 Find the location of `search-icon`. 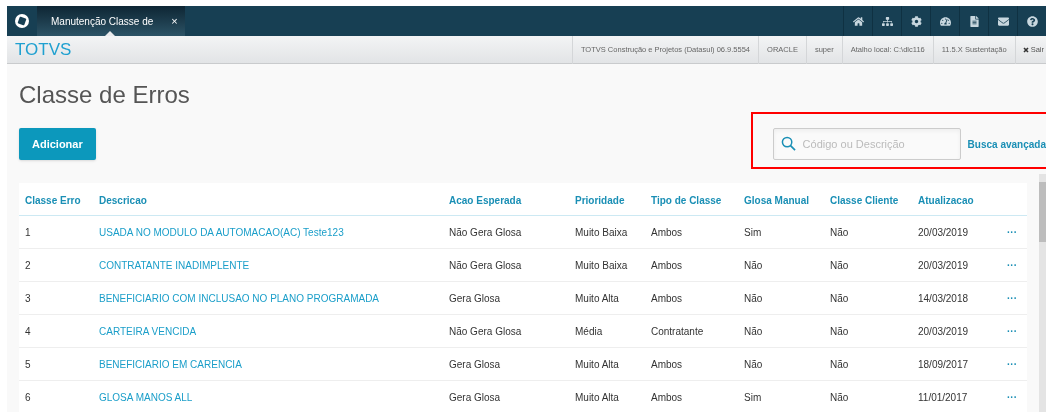

search-icon is located at coordinates (788, 143).